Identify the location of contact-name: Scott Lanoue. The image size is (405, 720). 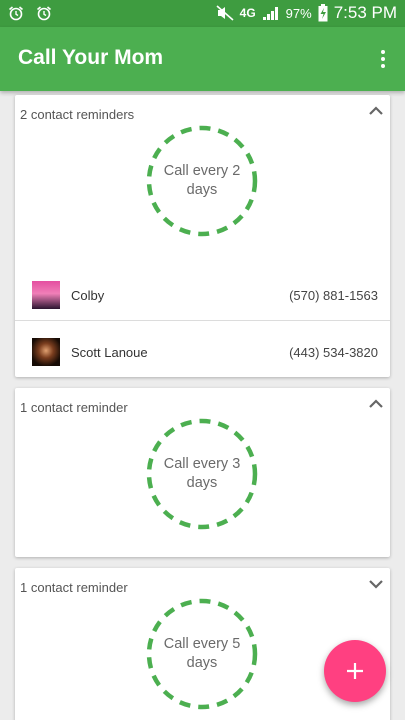
(109, 352).